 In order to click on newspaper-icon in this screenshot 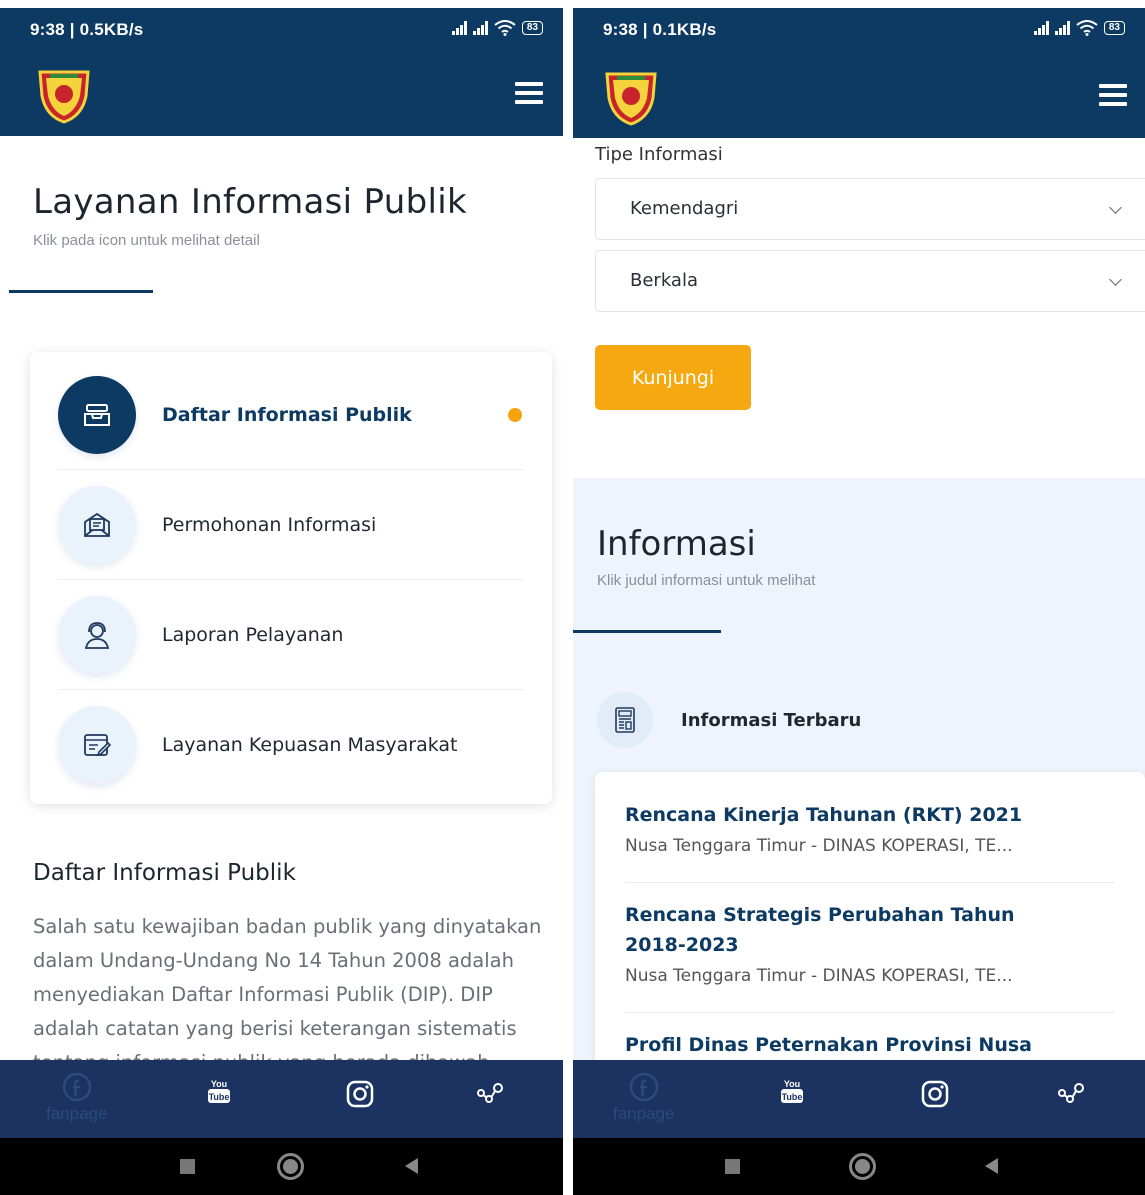, I will do `click(625, 720)`.